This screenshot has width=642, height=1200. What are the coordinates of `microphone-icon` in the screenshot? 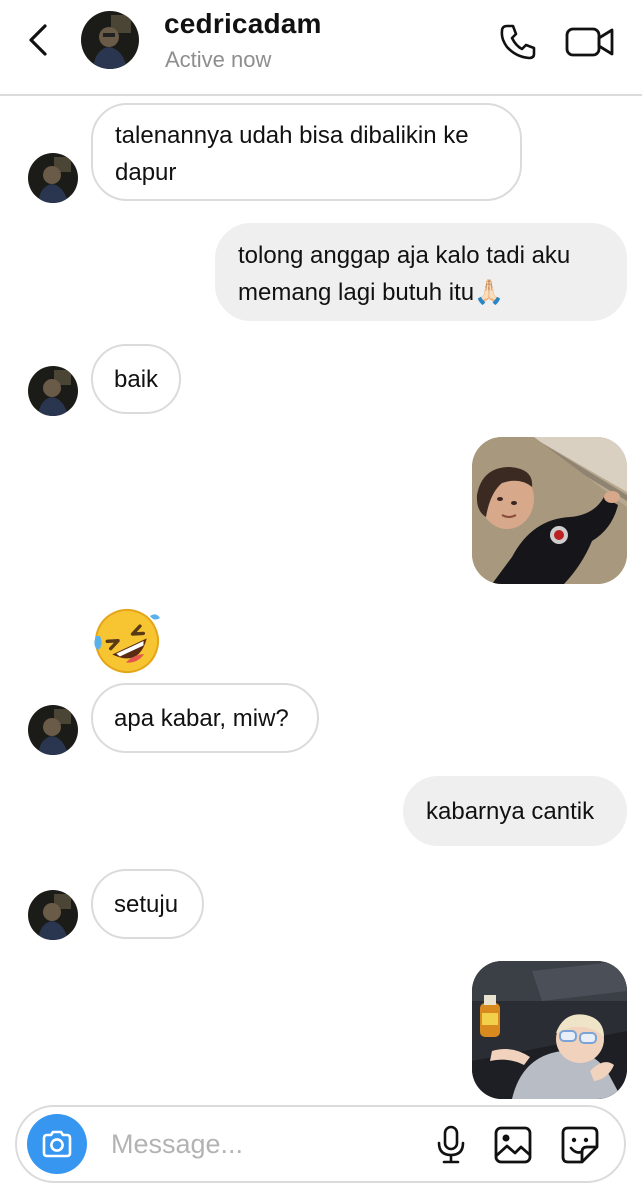 It's located at (451, 1144).